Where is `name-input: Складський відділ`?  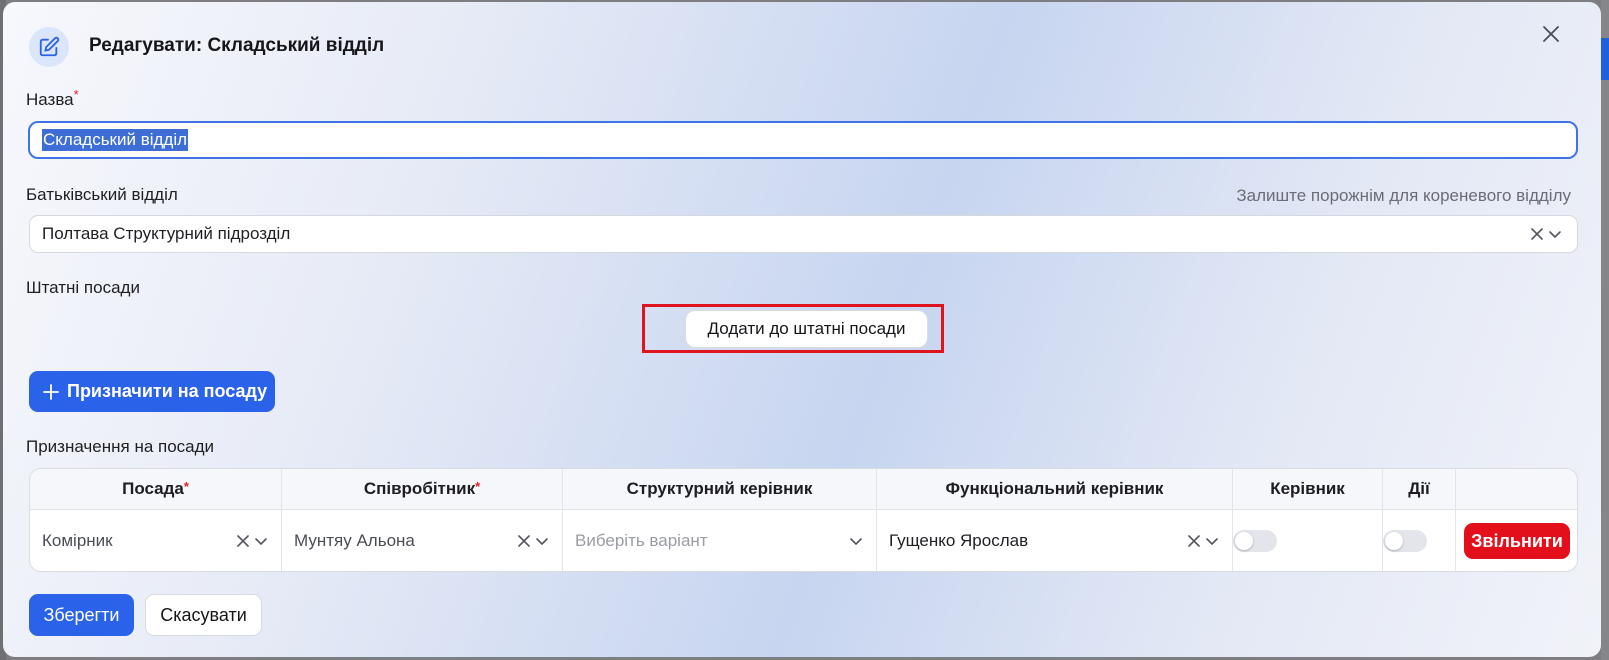
name-input: Складський відділ is located at coordinates (803, 140).